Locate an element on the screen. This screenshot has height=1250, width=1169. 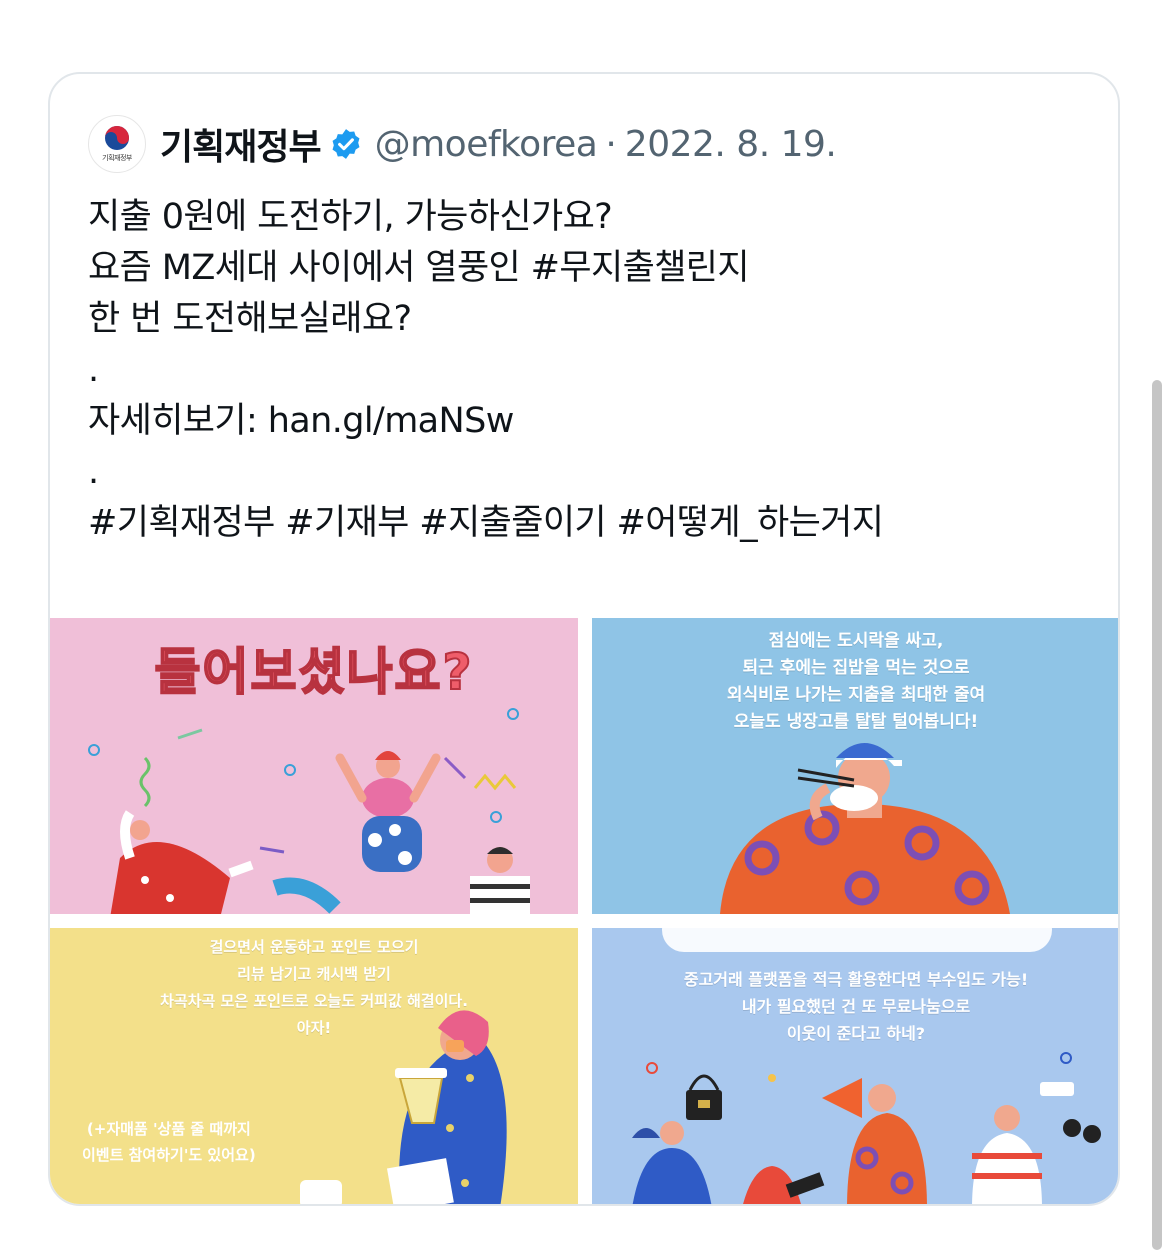
avatar: 기획재정부 is located at coordinates (117, 144).